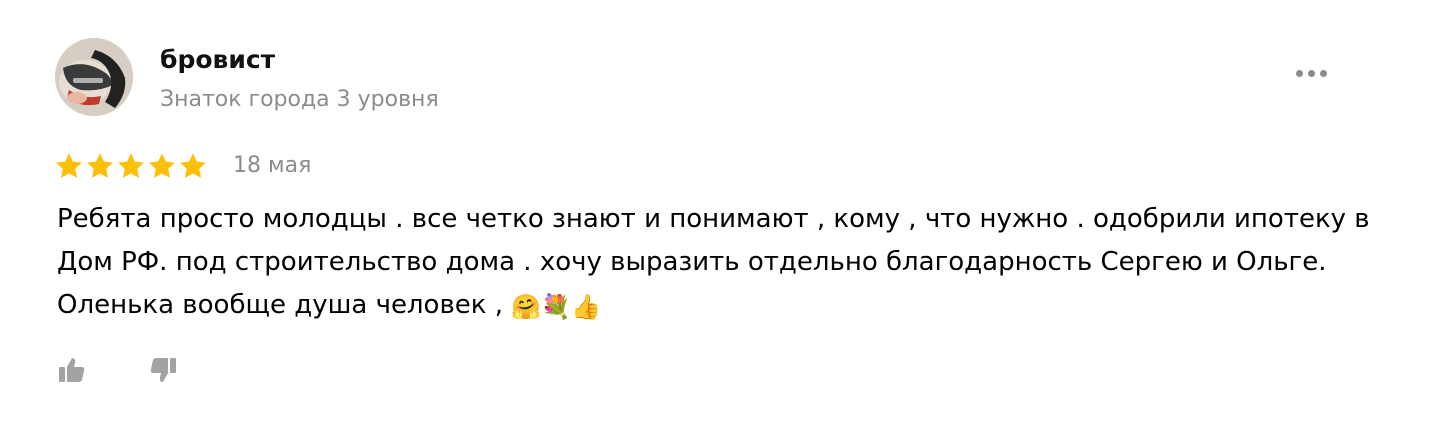  I want to click on rating-stars, so click(131, 166).